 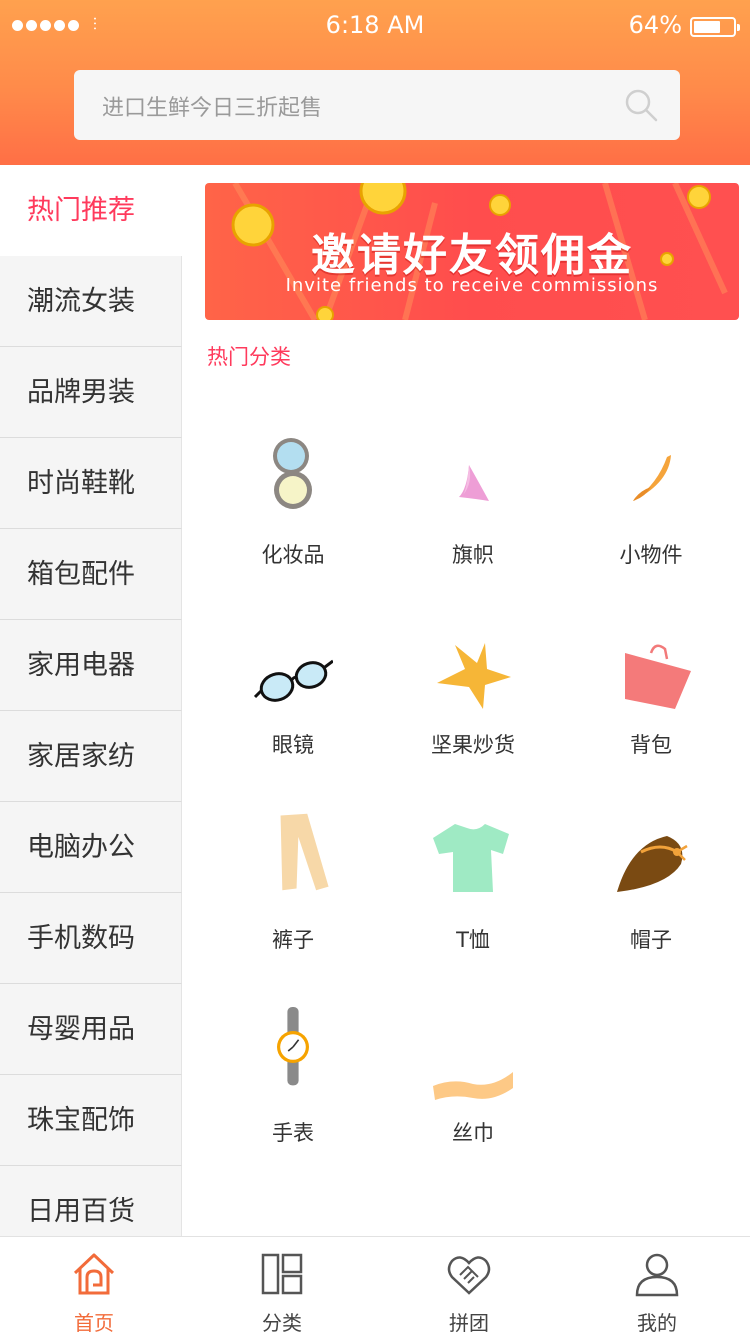 I want to click on search-icon, so click(x=641, y=105).